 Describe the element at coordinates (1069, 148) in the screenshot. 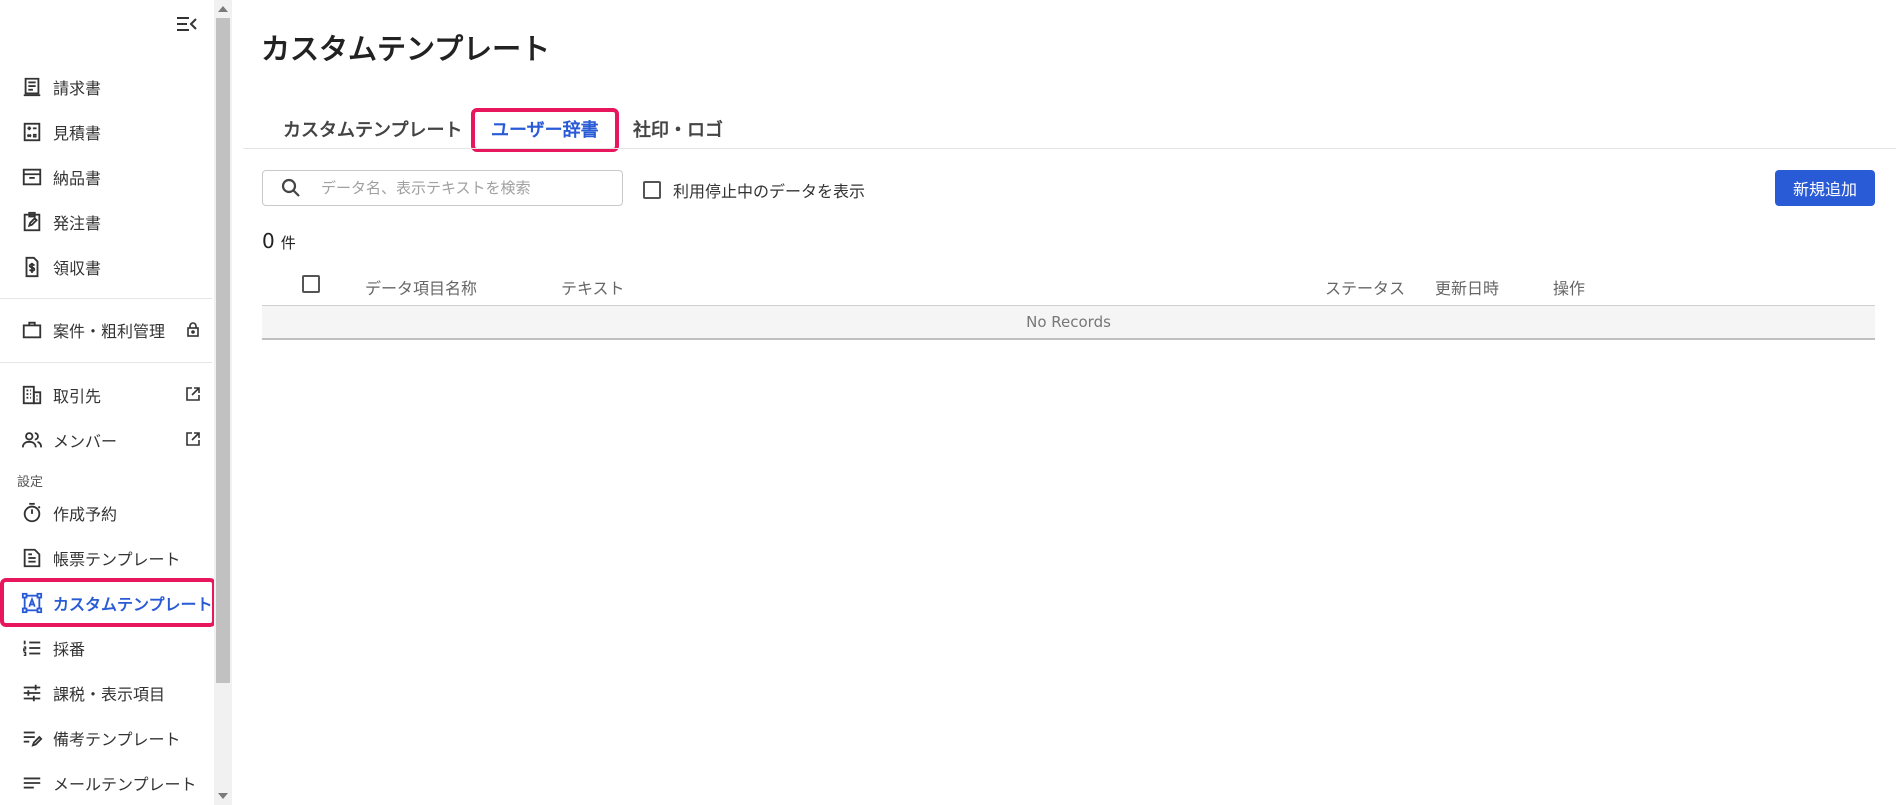

I see `tabs-divider` at that location.